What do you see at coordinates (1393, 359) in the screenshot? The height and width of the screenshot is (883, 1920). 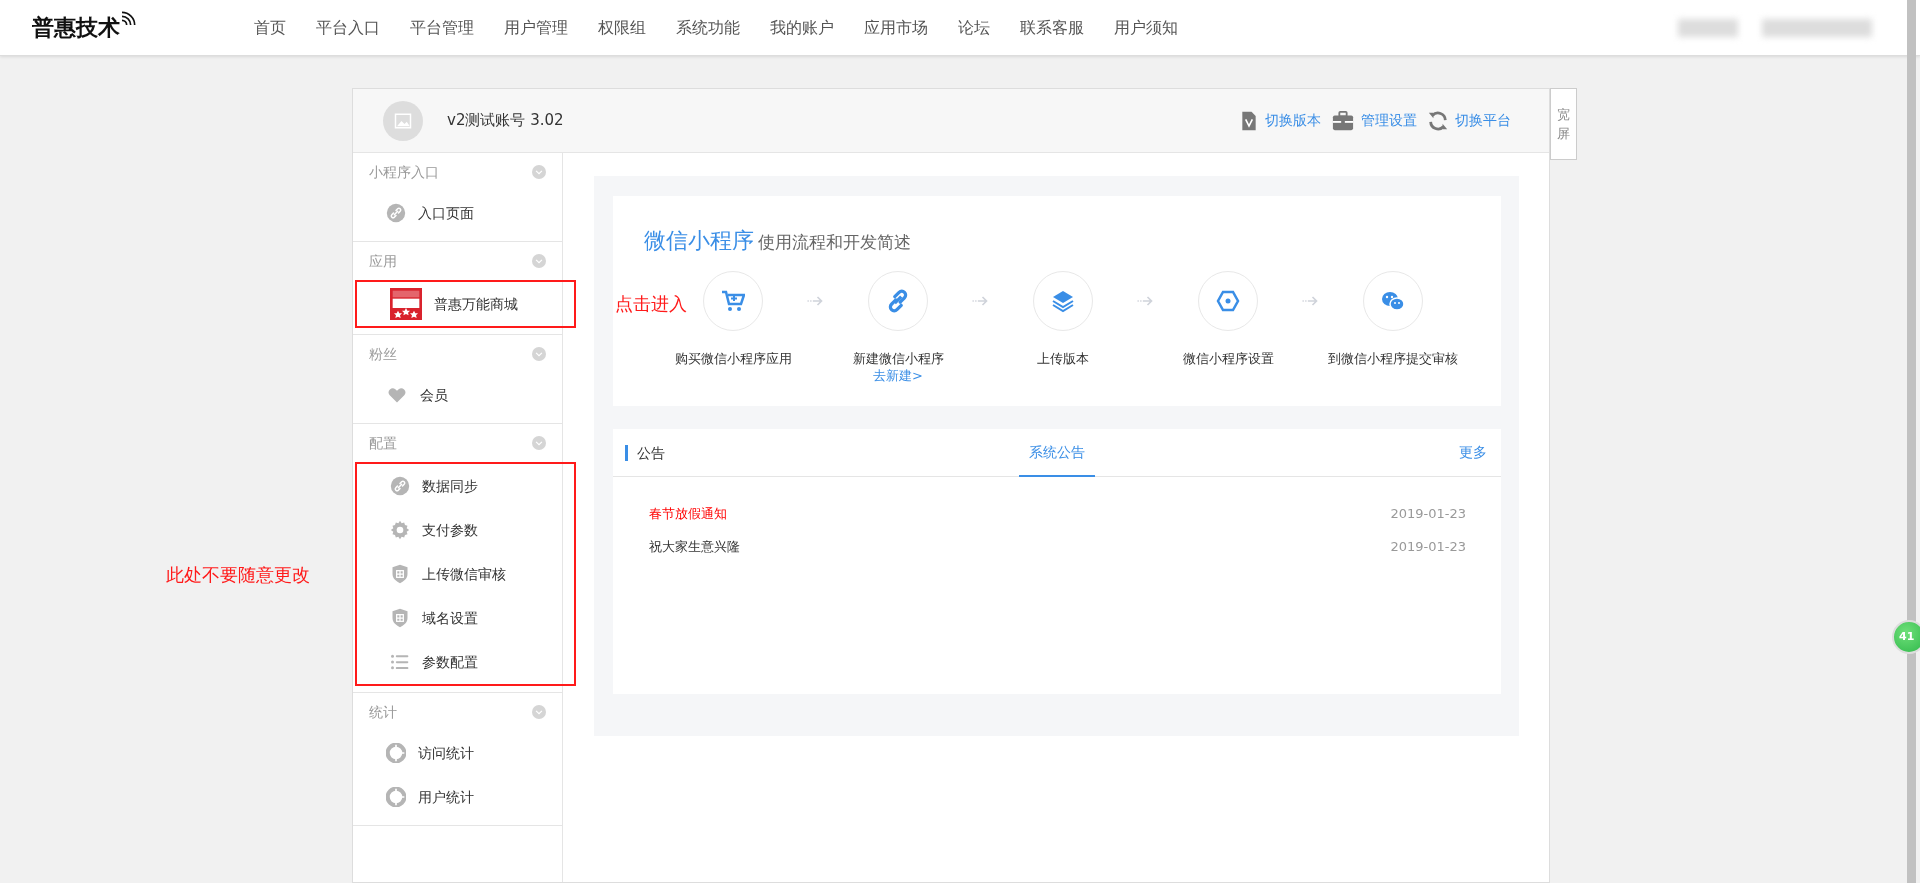 I see `step-label: 到微信小程序提交审核` at bounding box center [1393, 359].